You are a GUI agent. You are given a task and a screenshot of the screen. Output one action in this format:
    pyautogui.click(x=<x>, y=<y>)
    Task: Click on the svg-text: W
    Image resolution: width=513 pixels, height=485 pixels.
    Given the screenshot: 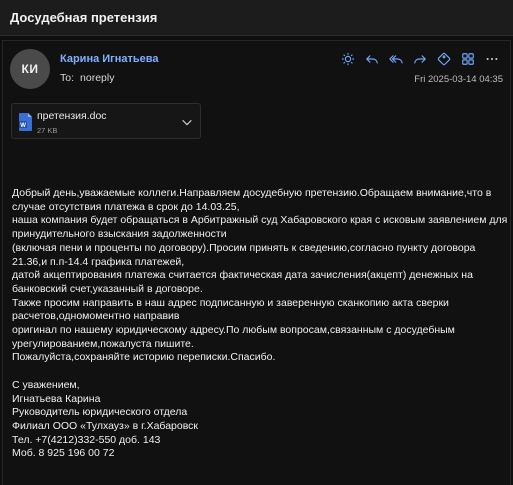 What is the action you would take?
    pyautogui.click(x=23, y=126)
    